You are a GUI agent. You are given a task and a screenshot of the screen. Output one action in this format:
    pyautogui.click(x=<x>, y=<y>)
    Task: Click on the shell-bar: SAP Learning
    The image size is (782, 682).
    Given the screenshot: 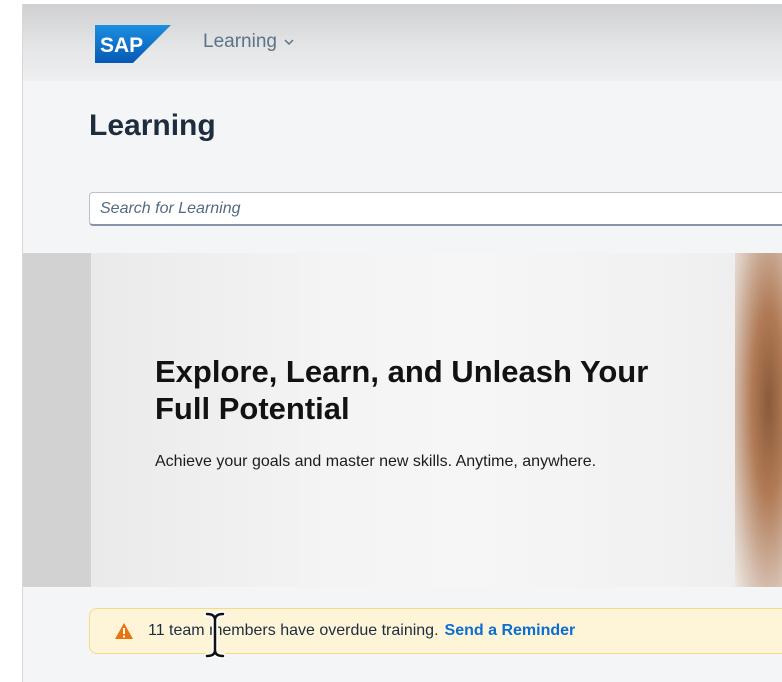 What is the action you would take?
    pyautogui.click(x=402, y=43)
    